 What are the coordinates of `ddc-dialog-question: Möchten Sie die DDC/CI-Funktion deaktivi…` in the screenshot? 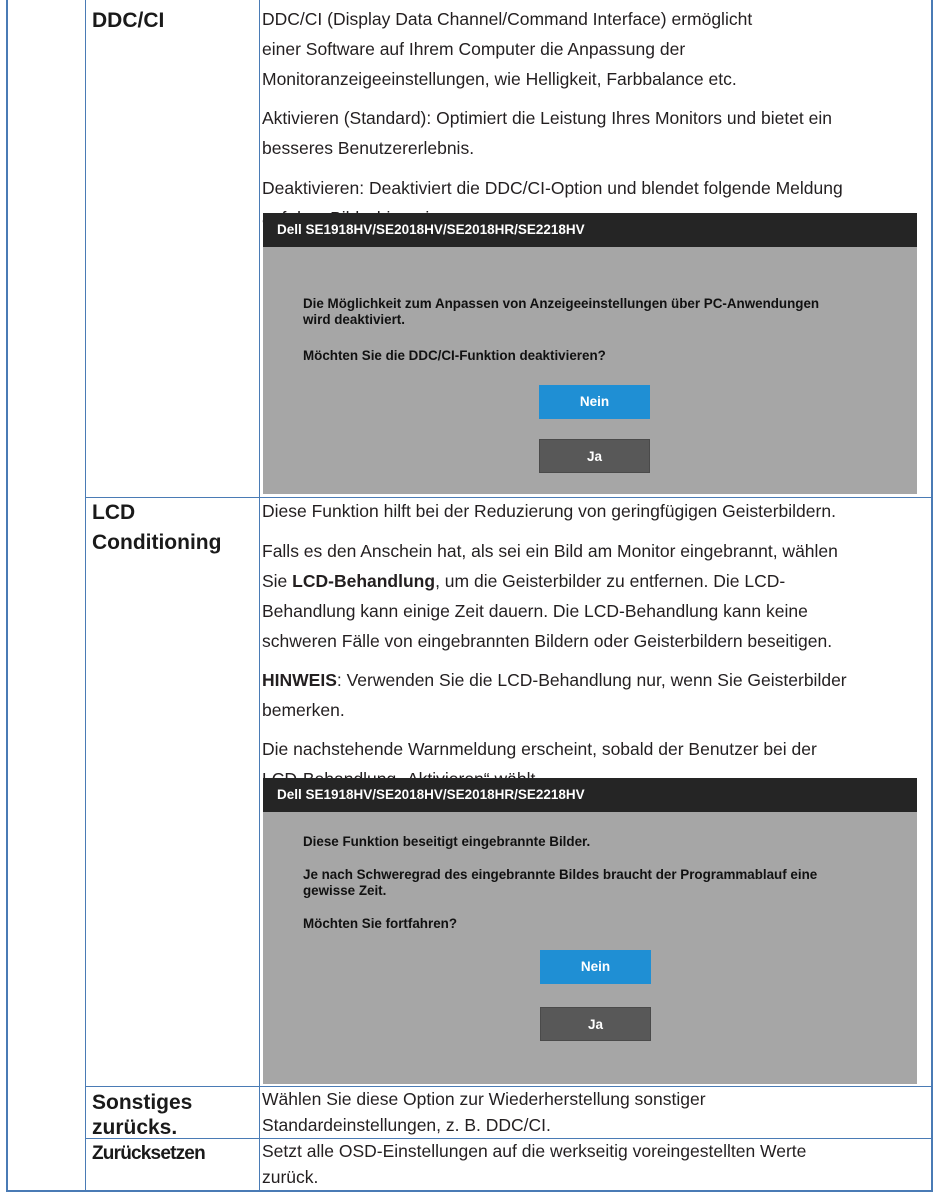 It's located at (454, 355).